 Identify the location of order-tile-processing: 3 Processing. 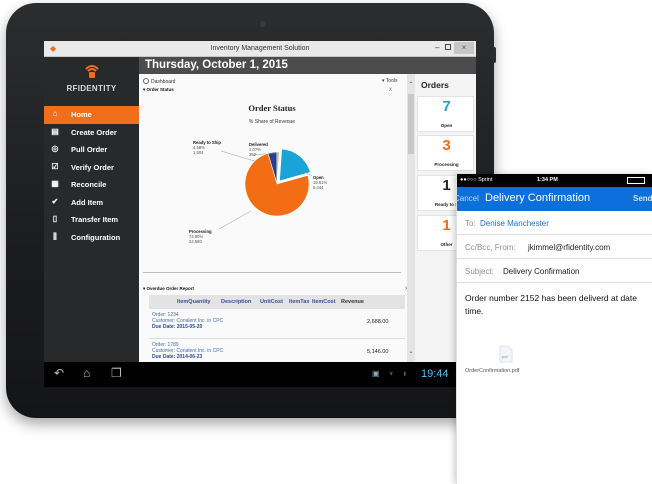
(445, 153).